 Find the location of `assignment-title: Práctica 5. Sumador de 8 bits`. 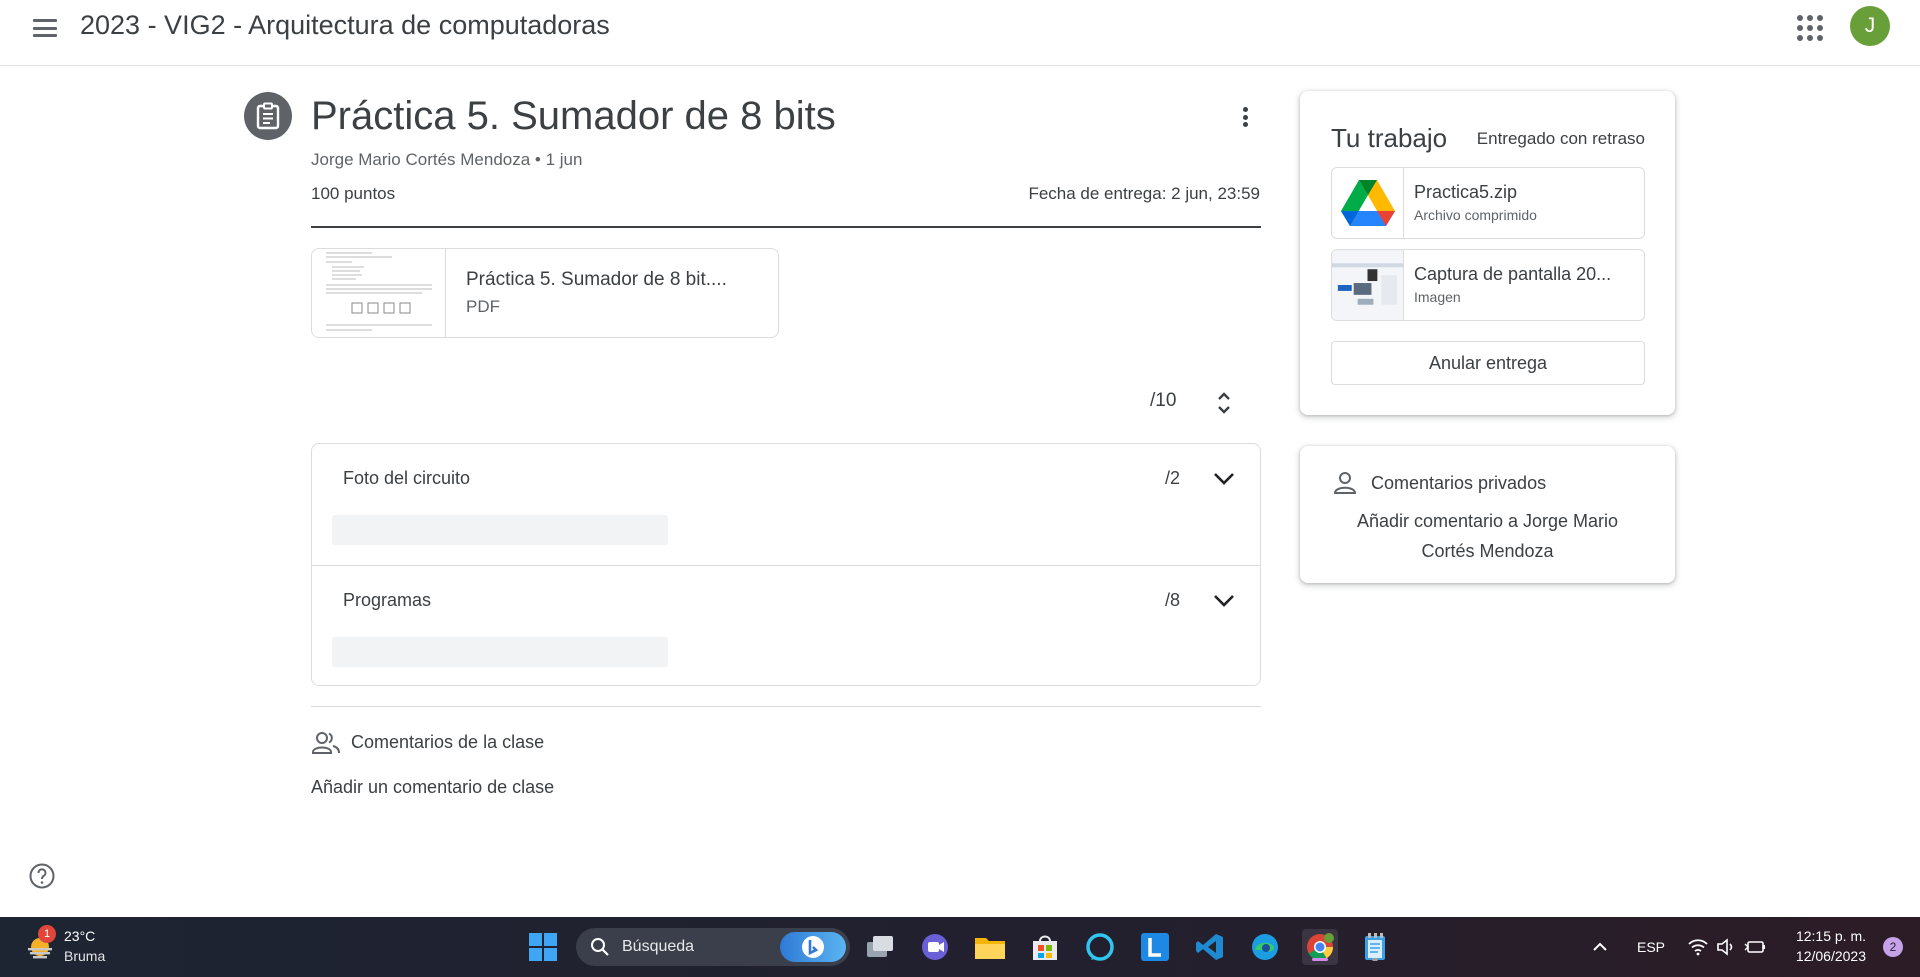

assignment-title: Práctica 5. Sumador de 8 bits is located at coordinates (573, 116).